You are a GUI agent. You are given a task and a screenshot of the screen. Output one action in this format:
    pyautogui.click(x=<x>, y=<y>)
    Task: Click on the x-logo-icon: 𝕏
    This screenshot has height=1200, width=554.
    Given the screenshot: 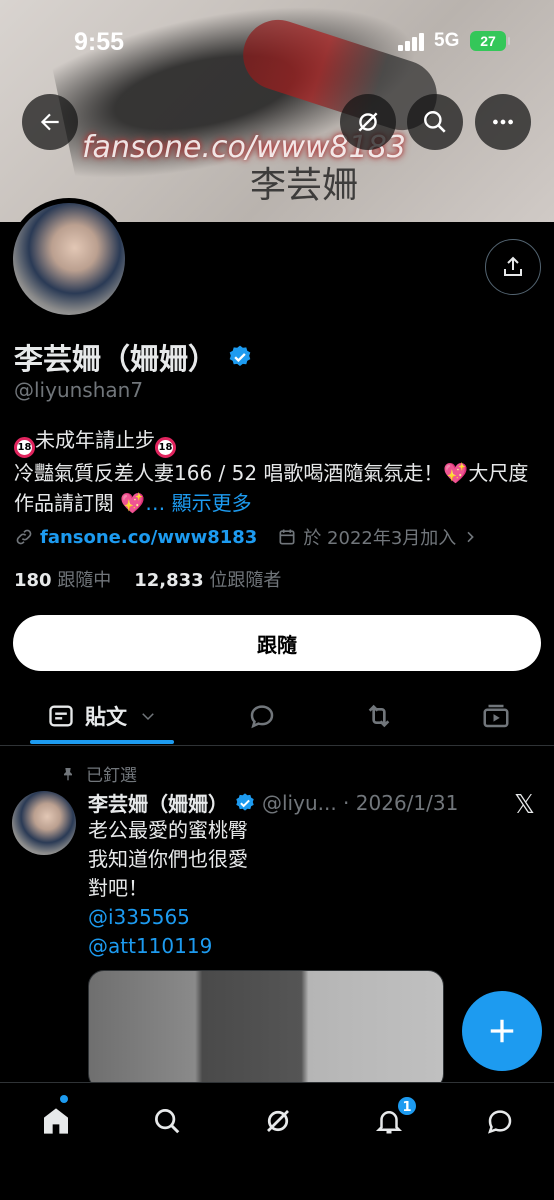 What is the action you would take?
    pyautogui.click(x=524, y=805)
    